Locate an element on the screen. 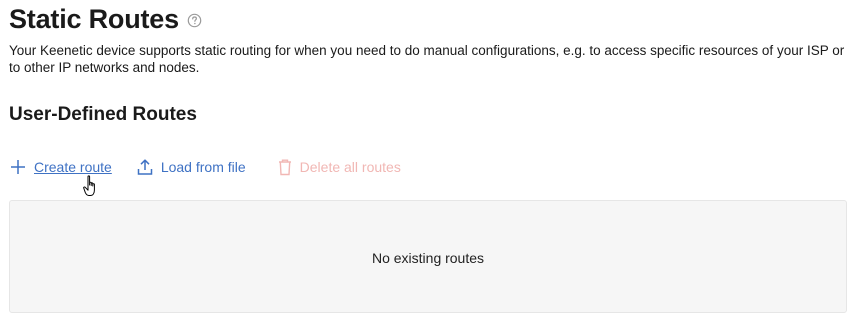 Image resolution: width=860 pixels, height=324 pixels. trash-icon is located at coordinates (284, 167).